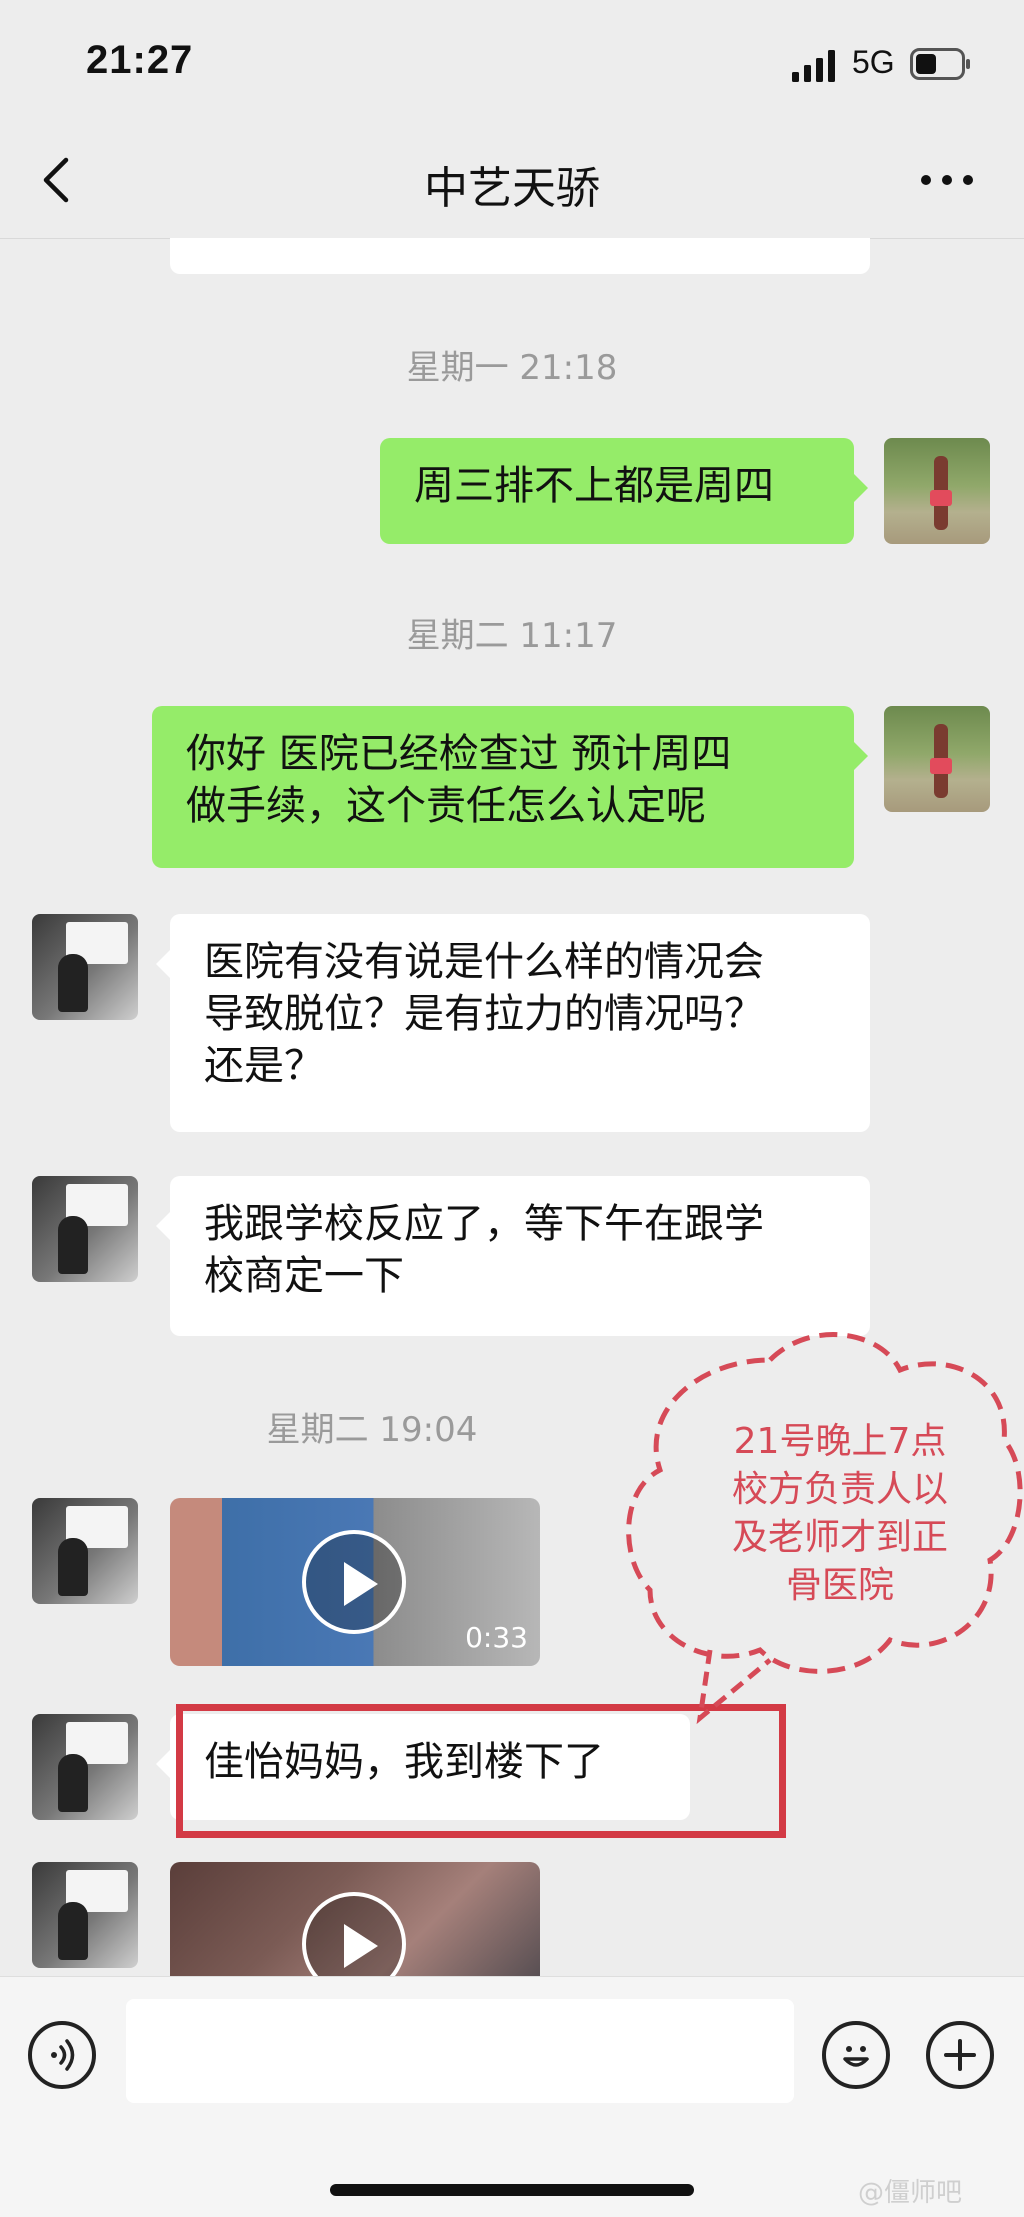 This screenshot has width=1024, height=2217. I want to click on message-text-line: 你好 医院已经检查过 预计周四, so click(459, 754).